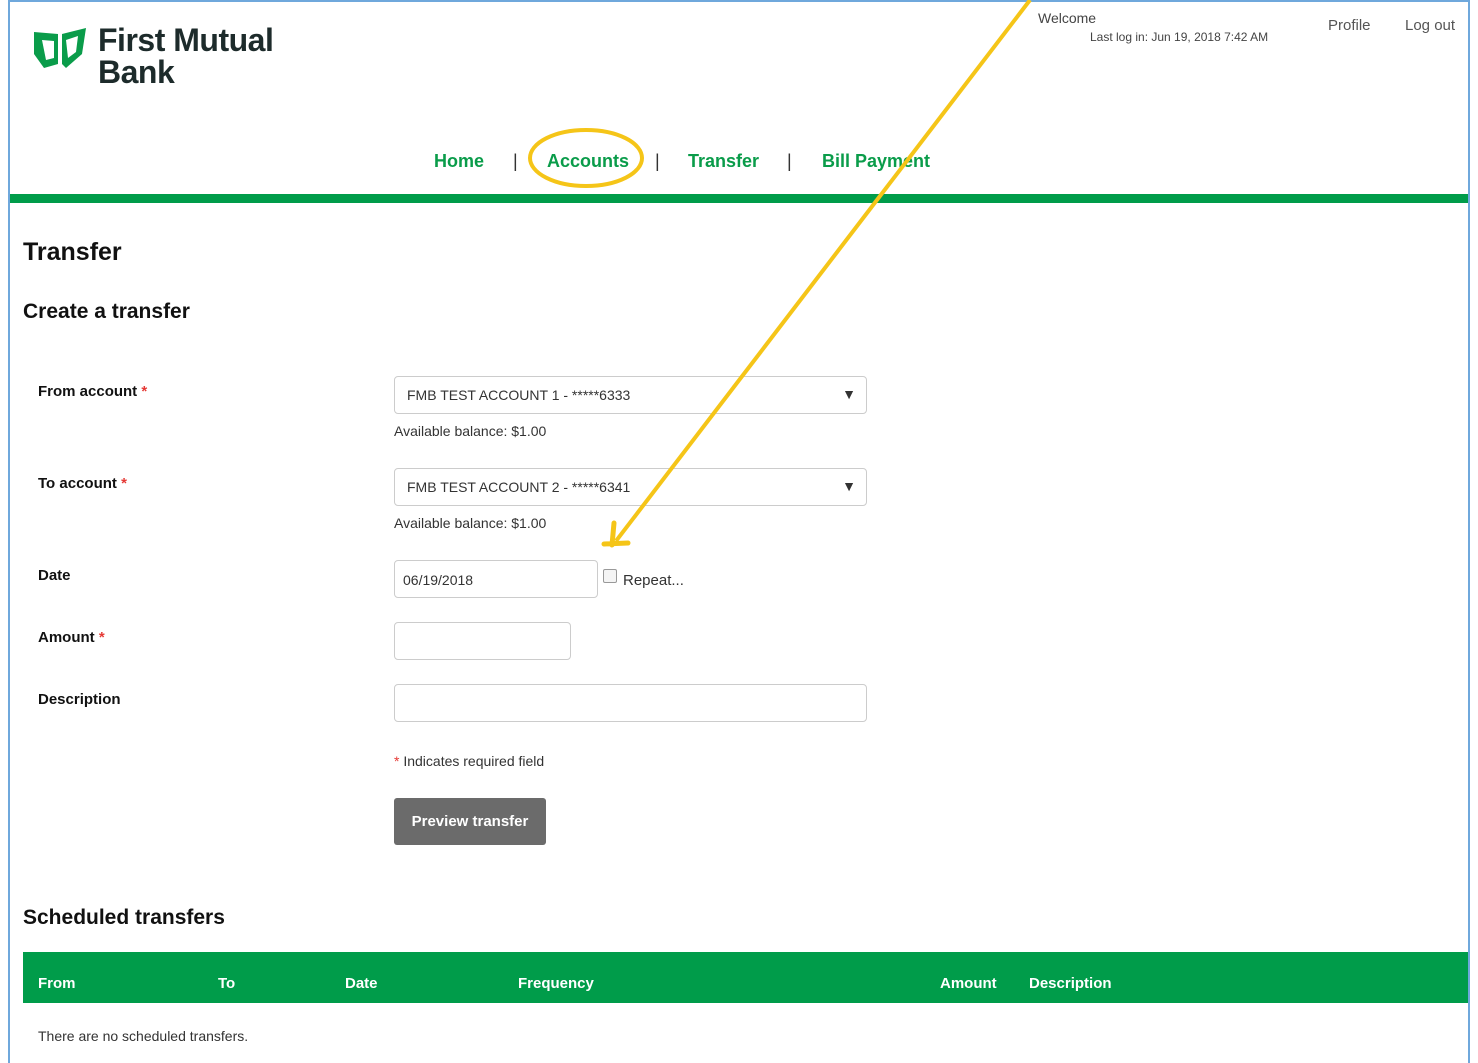 The width and height of the screenshot is (1478, 1063). I want to click on column-to: To, so click(227, 983).